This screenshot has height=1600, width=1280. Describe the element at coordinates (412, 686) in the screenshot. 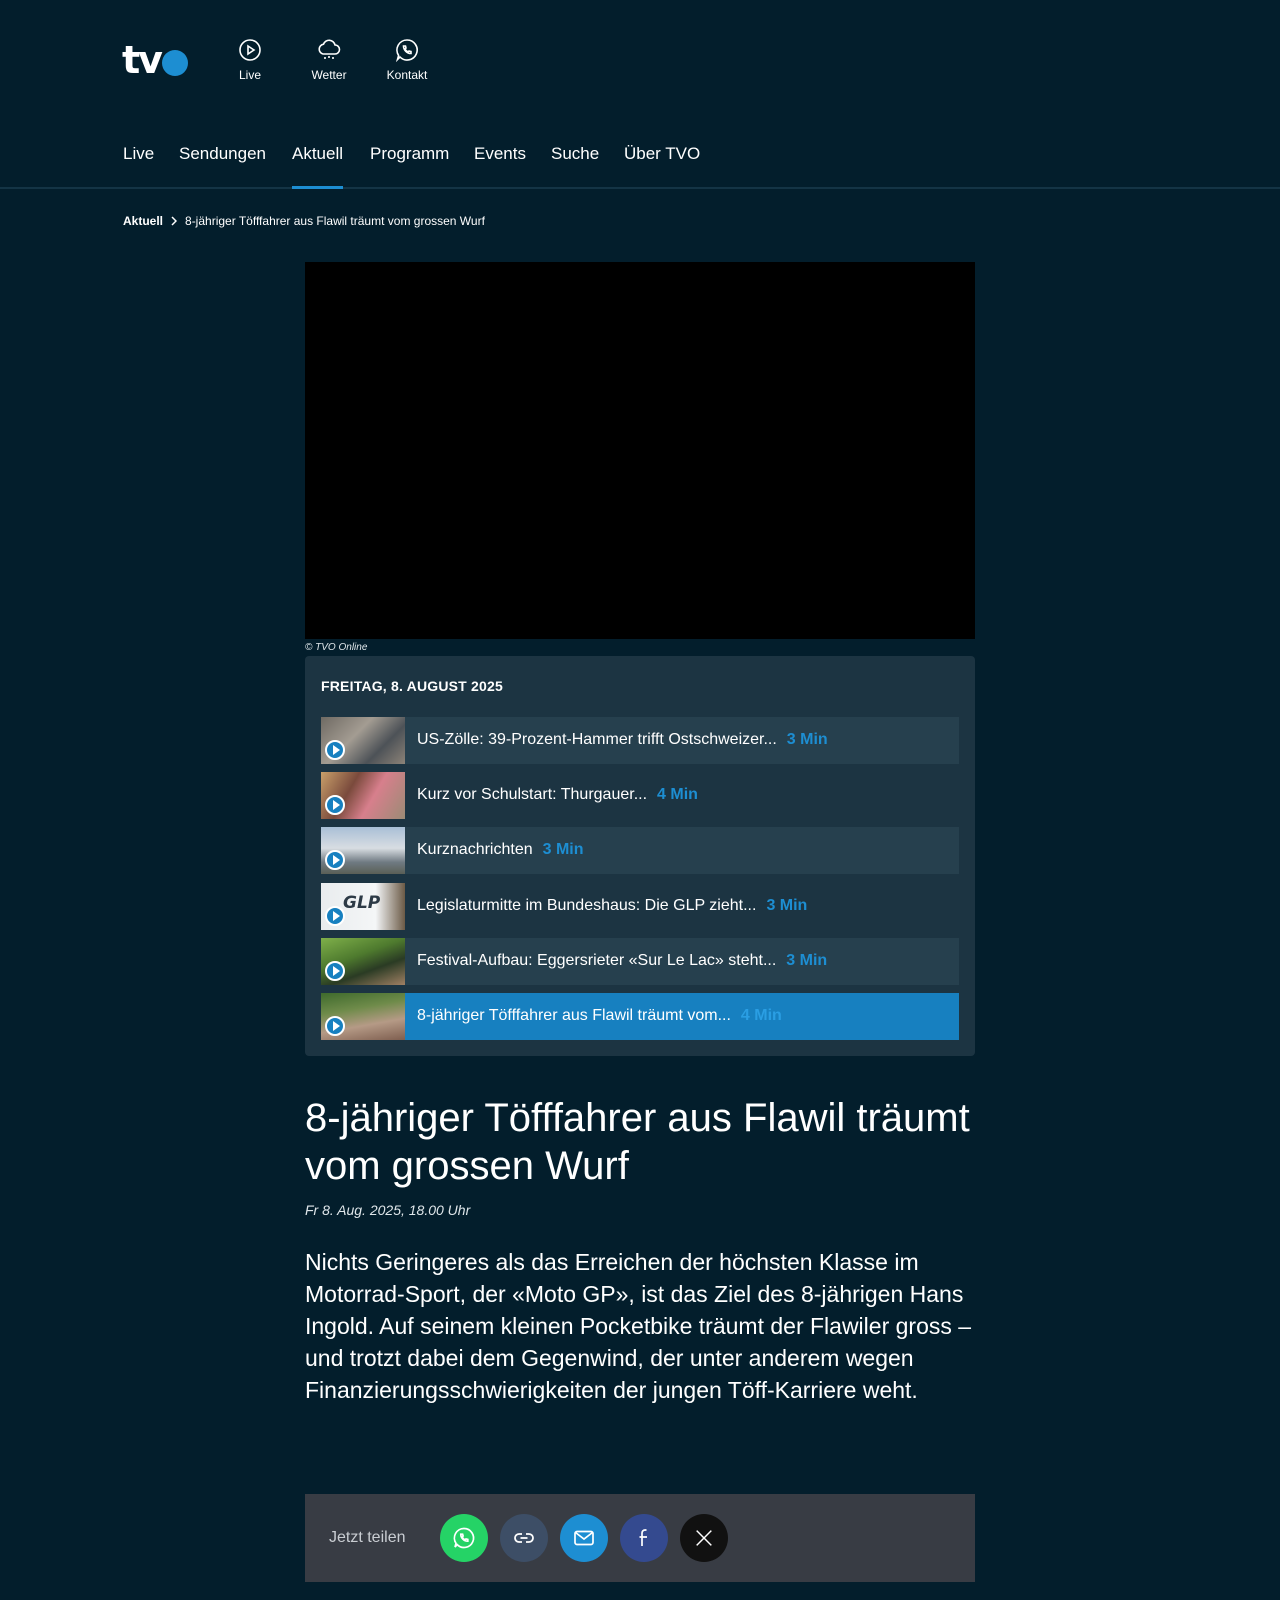

I see `playlist-date: FREITAG, 8. AUGUST 2025` at that location.